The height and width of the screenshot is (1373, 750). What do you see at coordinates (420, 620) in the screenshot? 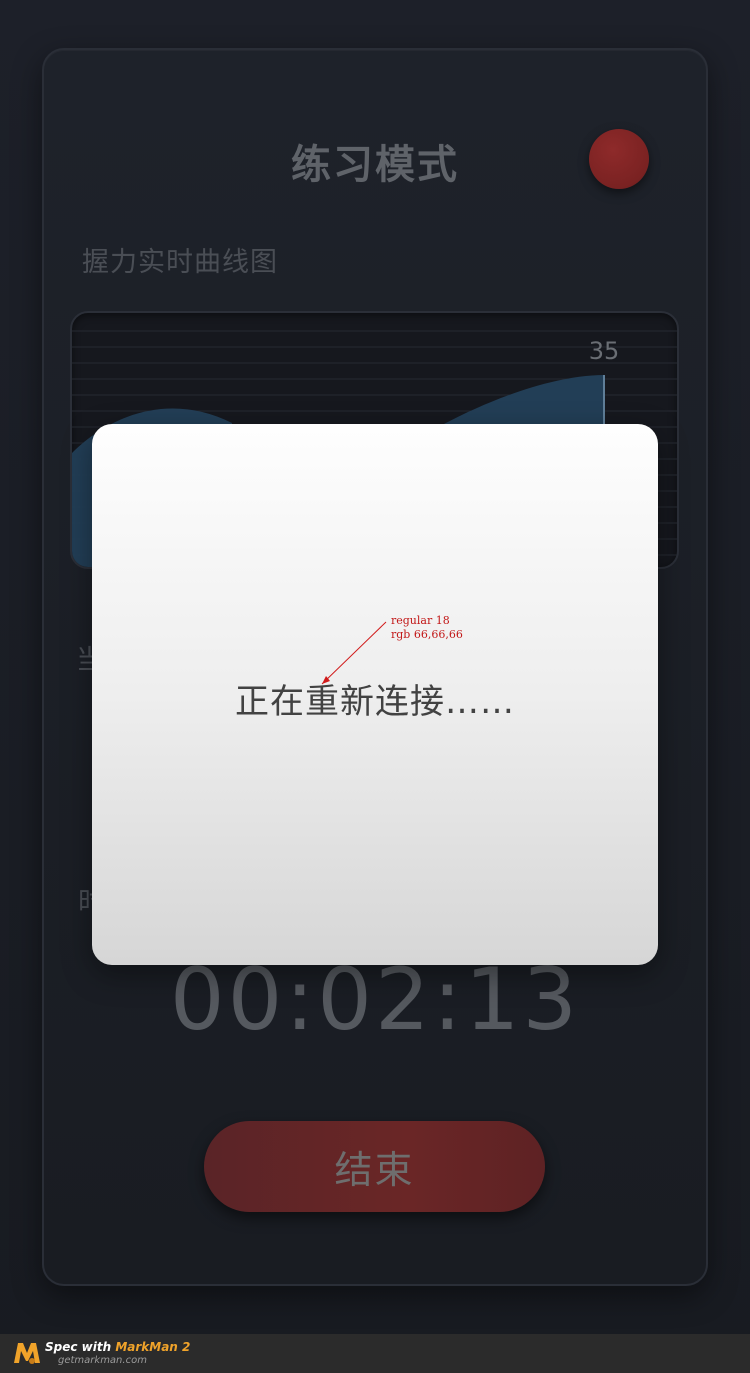
I see `annotation-line-1: regular 18` at bounding box center [420, 620].